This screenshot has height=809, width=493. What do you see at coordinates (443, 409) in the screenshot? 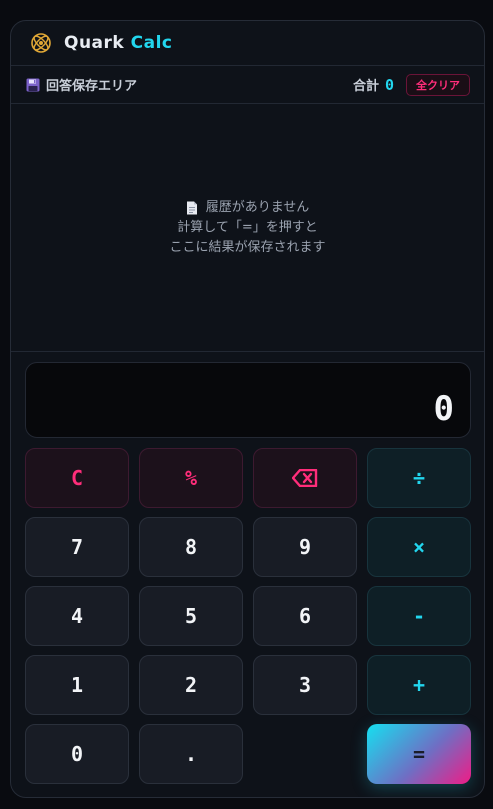
I see `display-value: 0` at bounding box center [443, 409].